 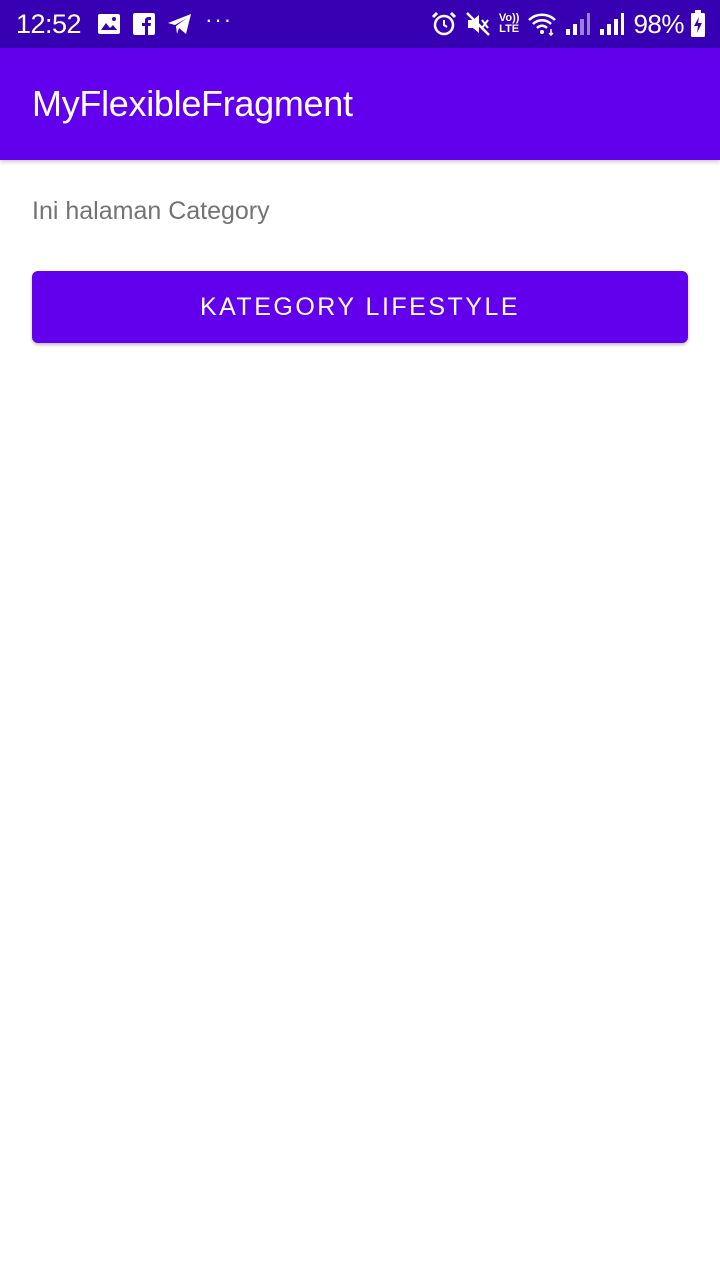 What do you see at coordinates (509, 29) in the screenshot?
I see `volte-bottom-label: LTE` at bounding box center [509, 29].